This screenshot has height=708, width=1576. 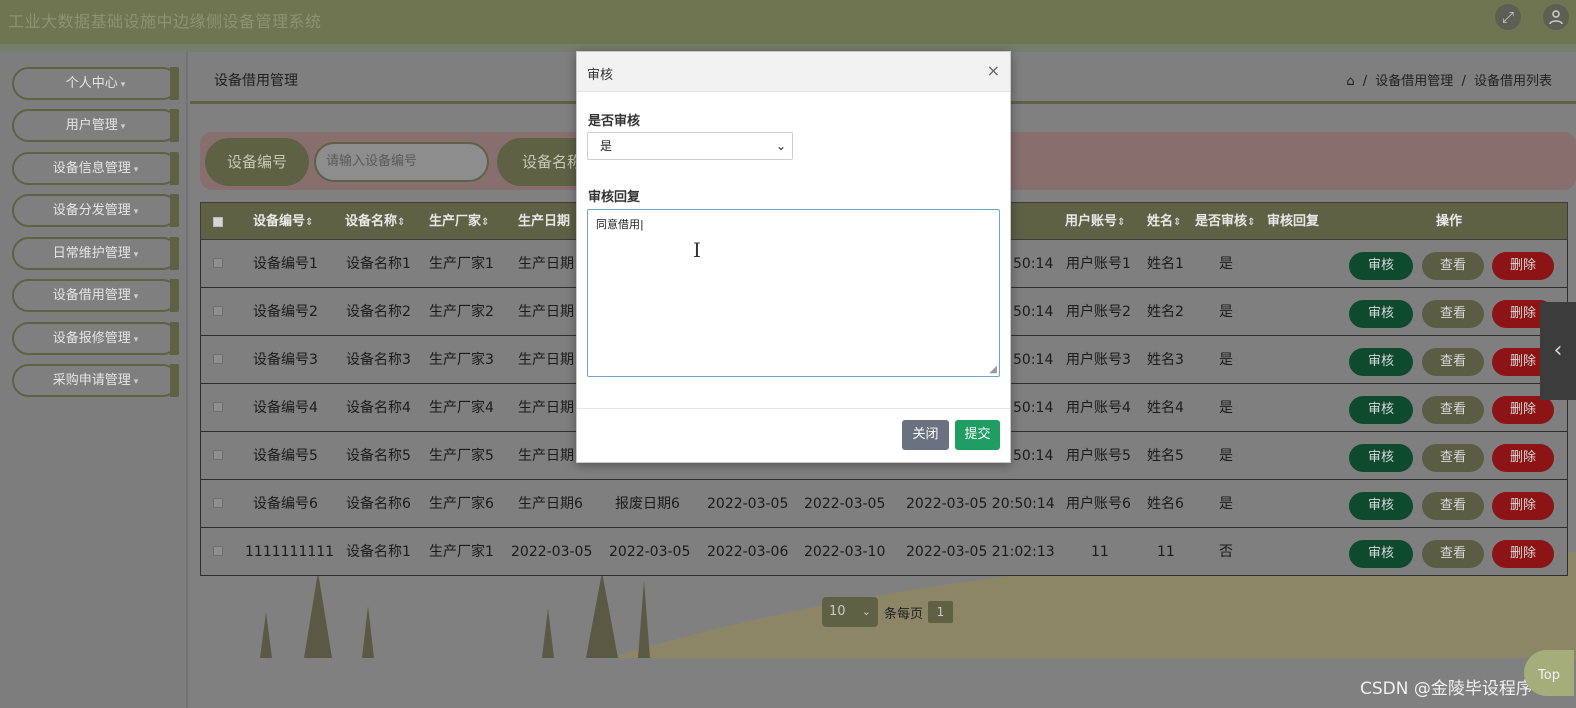 I want to click on cell-production-date: 生产日期, so click(x=546, y=408).